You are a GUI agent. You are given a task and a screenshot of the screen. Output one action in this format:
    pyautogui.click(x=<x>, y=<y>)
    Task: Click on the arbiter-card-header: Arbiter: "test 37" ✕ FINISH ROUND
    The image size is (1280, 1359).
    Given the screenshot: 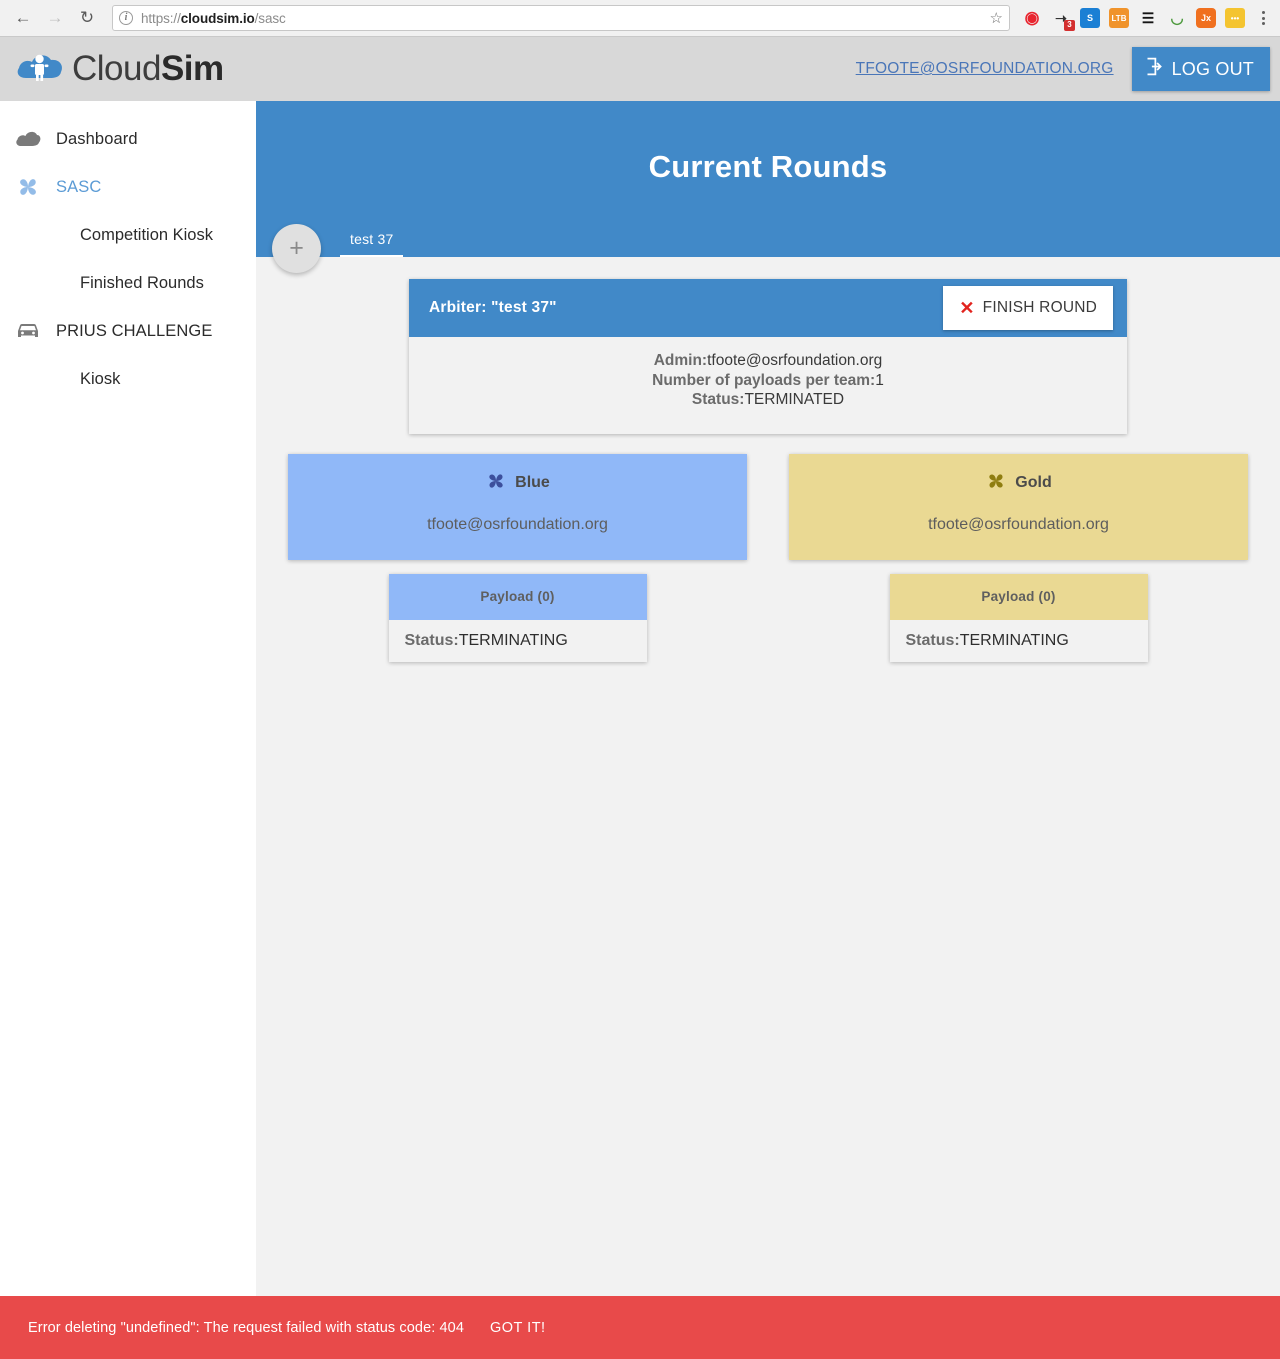 What is the action you would take?
    pyautogui.click(x=768, y=308)
    